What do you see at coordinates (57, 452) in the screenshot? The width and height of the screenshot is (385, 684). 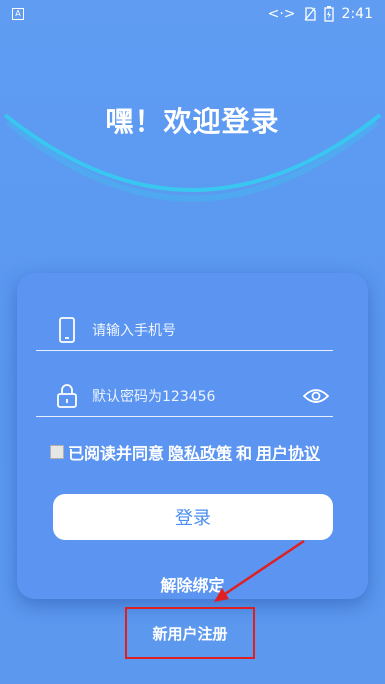 I see `agree-checkbox` at bounding box center [57, 452].